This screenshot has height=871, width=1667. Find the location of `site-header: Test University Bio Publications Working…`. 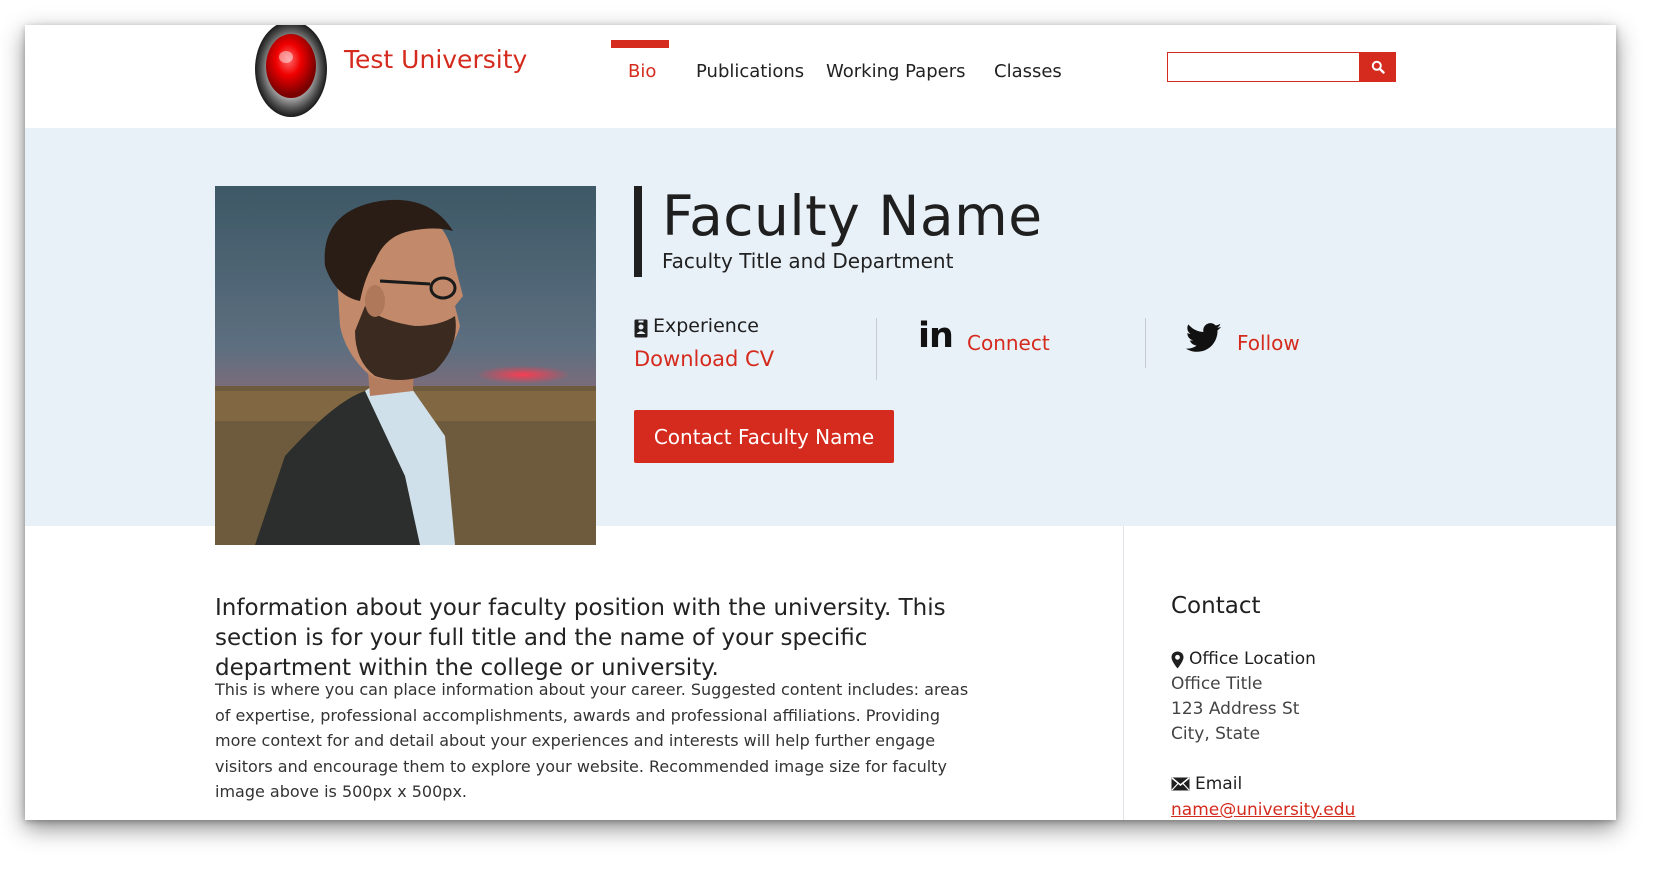

site-header: Test University Bio Publications Working… is located at coordinates (820, 76).